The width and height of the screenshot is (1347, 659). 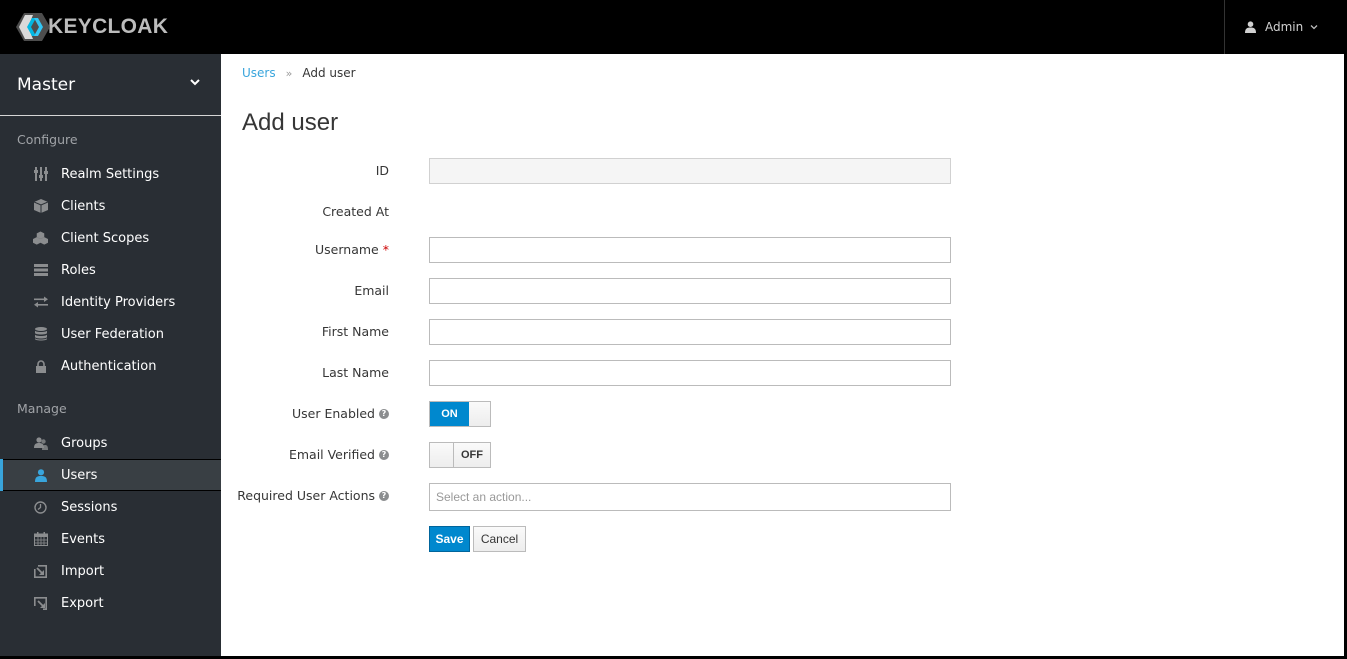 I want to click on export-icon, so click(x=40, y=603).